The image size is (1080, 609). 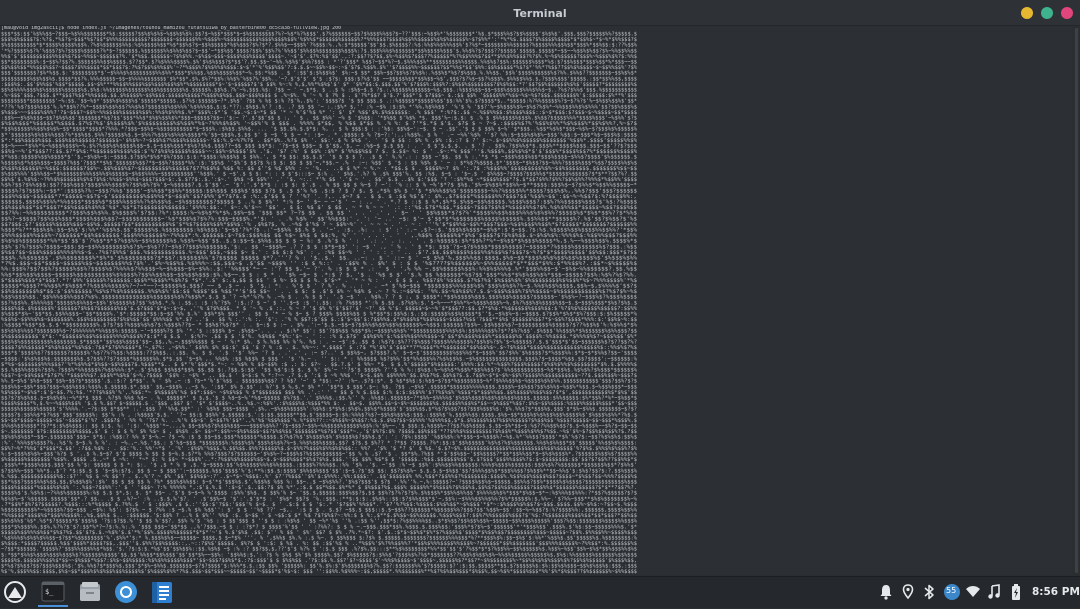 I want to click on taskbar-app-files, so click(x=90, y=592).